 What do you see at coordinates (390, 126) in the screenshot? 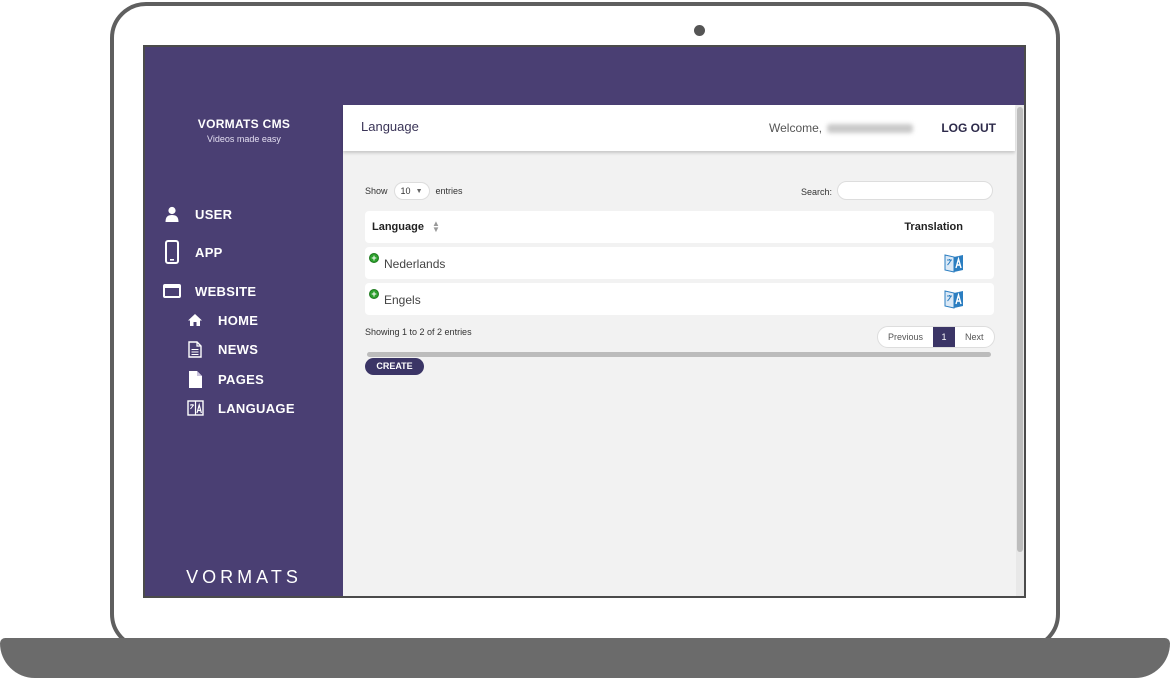
I see `page-title: Language` at bounding box center [390, 126].